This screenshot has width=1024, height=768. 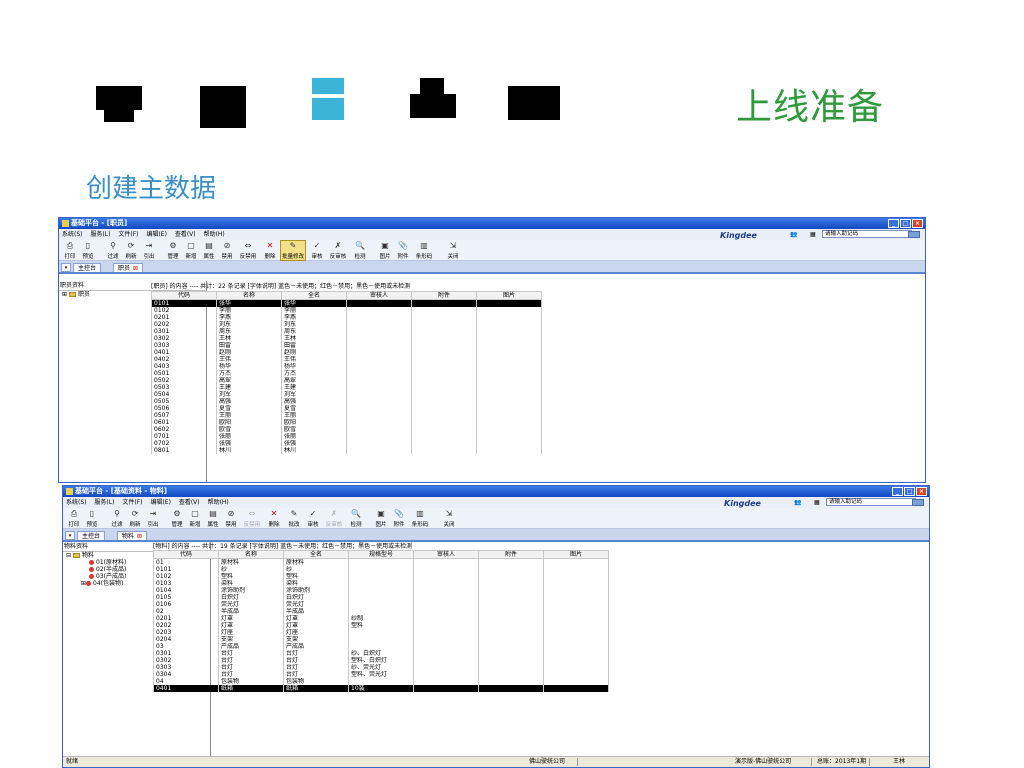 What do you see at coordinates (346, 366) in the screenshot?
I see `table-row: 0403 杨华 杨华` at bounding box center [346, 366].